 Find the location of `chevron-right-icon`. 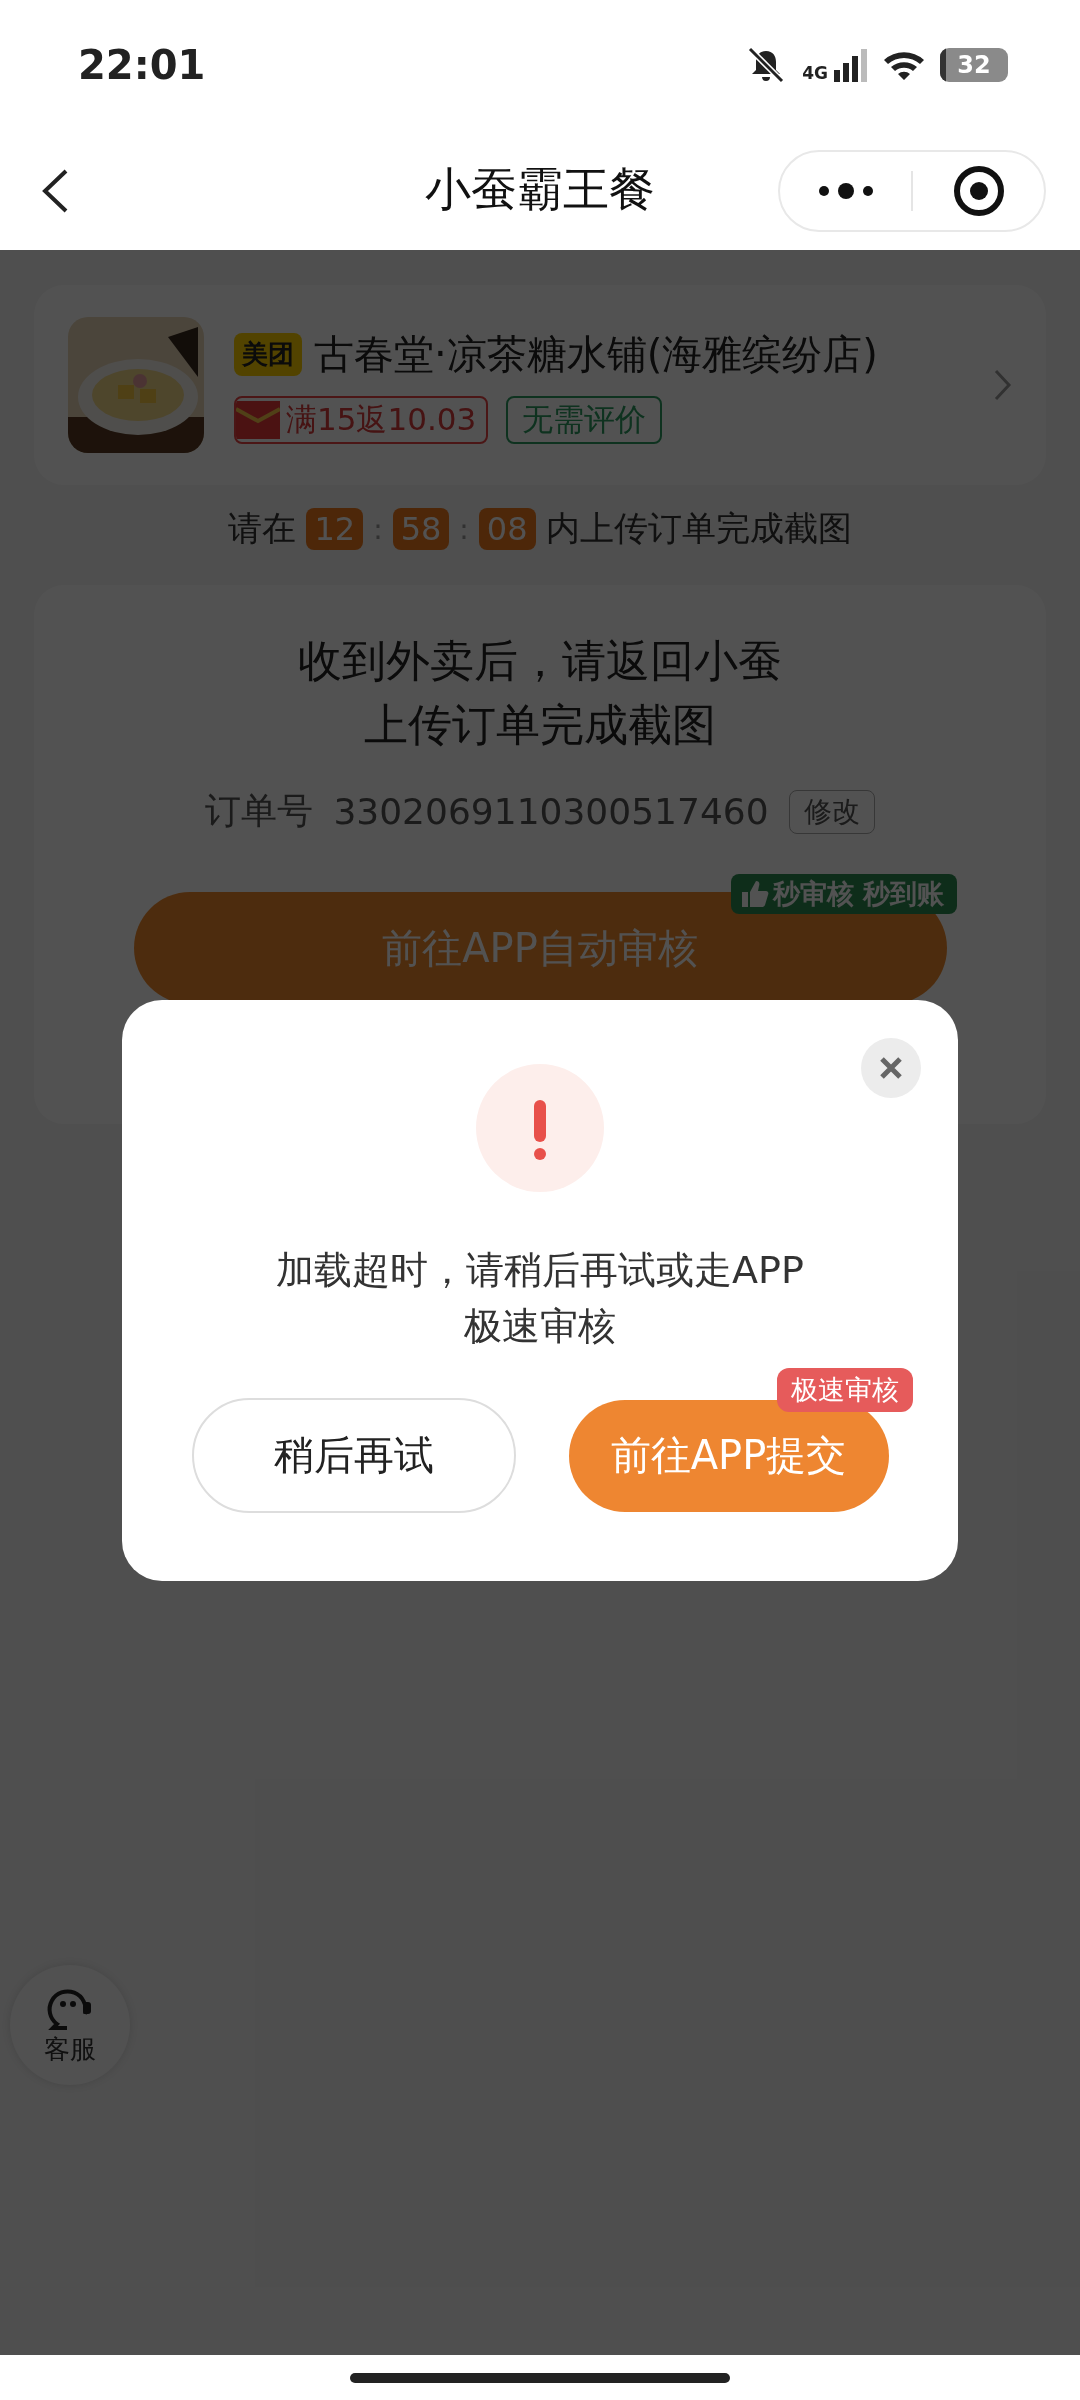

chevron-right-icon is located at coordinates (1003, 385).